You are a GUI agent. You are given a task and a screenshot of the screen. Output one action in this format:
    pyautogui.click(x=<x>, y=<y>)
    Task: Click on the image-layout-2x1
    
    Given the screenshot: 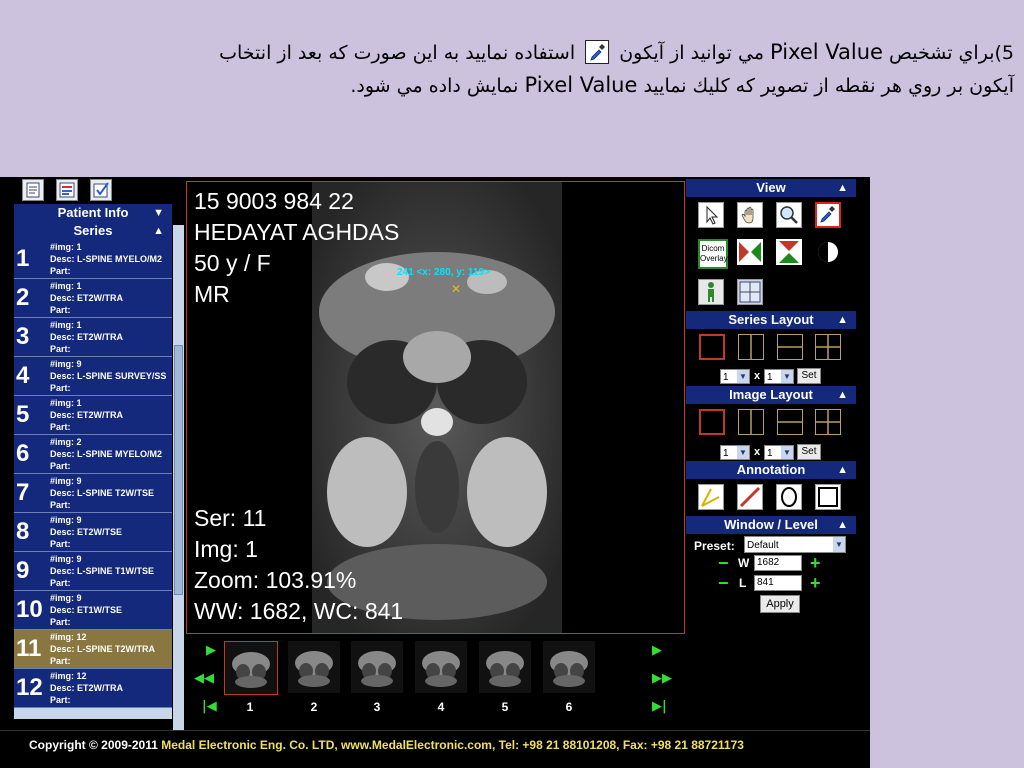 What is the action you would take?
    pyautogui.click(x=790, y=422)
    